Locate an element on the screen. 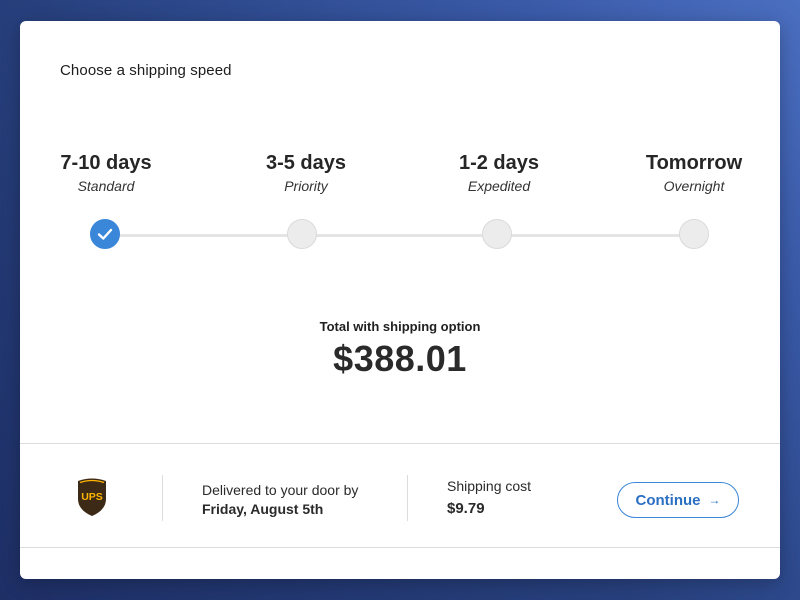  page-title: Choose a shipping speed is located at coordinates (146, 70).